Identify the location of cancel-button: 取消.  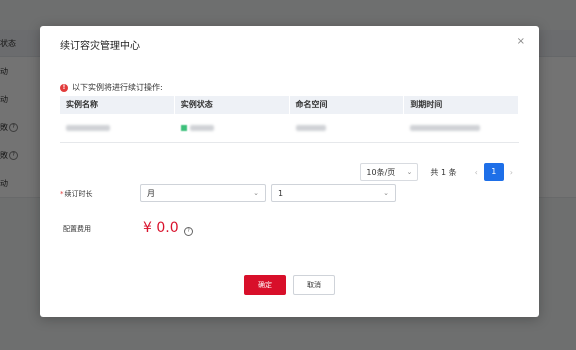
(314, 285).